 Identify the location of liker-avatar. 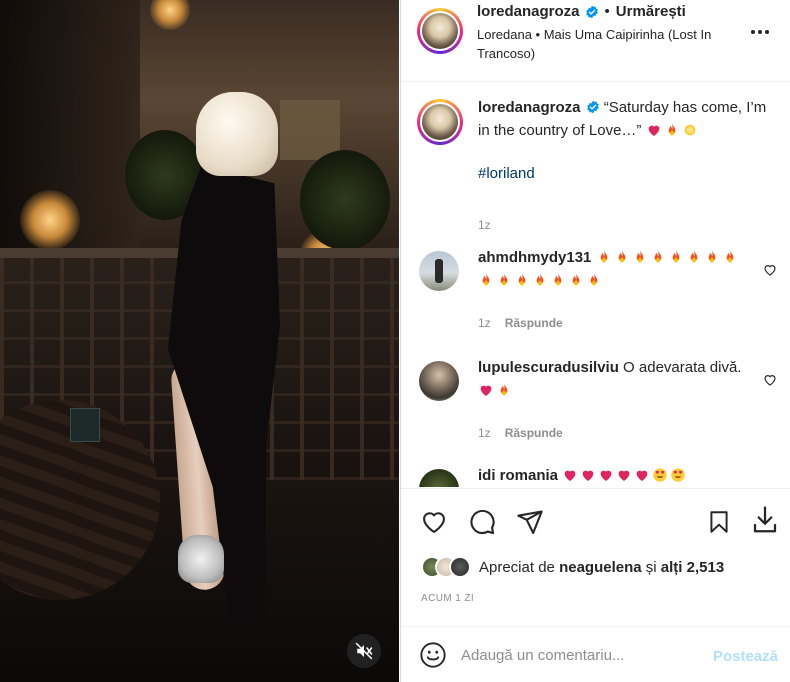
(460, 567).